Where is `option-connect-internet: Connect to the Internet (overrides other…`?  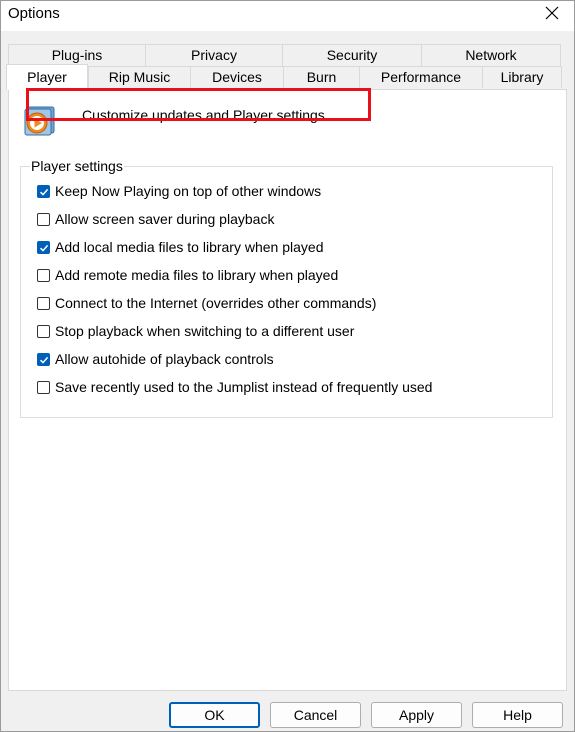
option-connect-internet: Connect to the Internet (overrides other… is located at coordinates (206, 303).